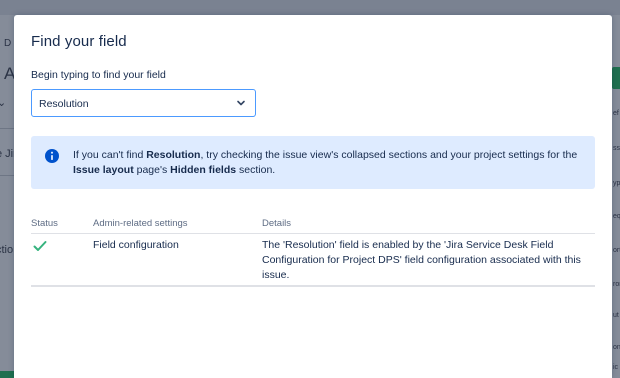  I want to click on info-text-part: section., so click(256, 170).